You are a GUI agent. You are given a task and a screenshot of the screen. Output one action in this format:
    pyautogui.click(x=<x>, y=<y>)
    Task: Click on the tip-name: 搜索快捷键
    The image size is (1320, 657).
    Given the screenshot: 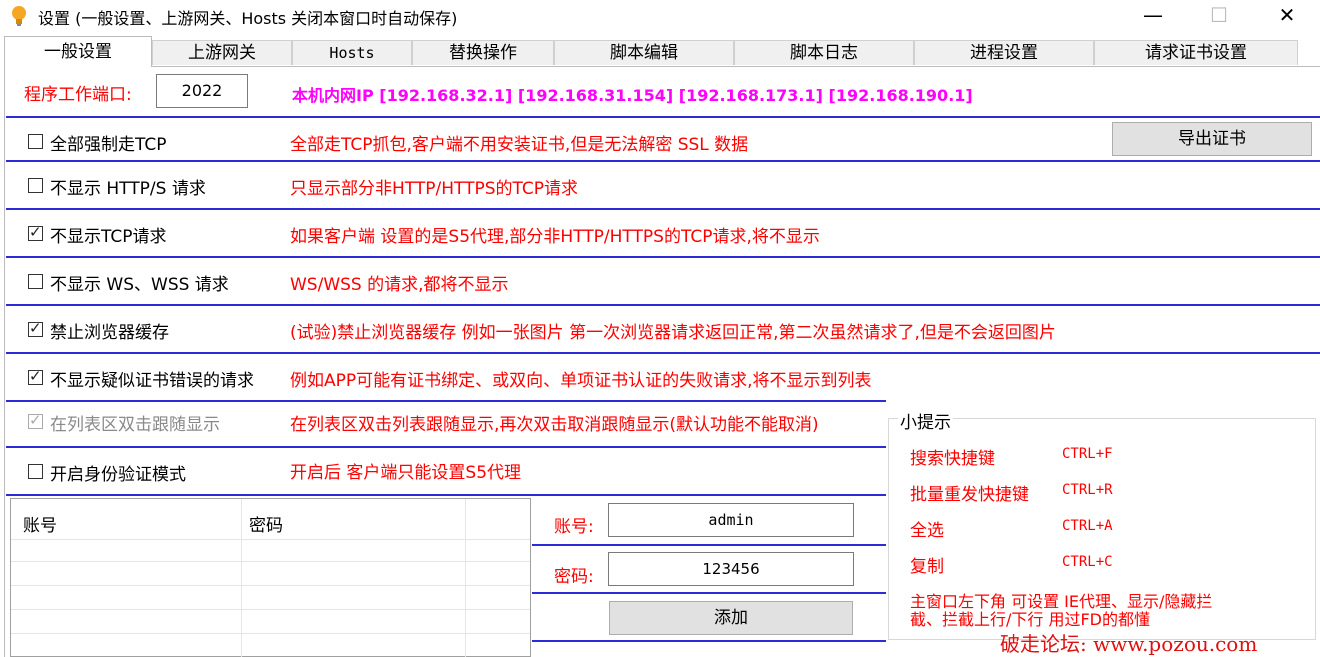 What is the action you would take?
    pyautogui.click(x=952, y=459)
    